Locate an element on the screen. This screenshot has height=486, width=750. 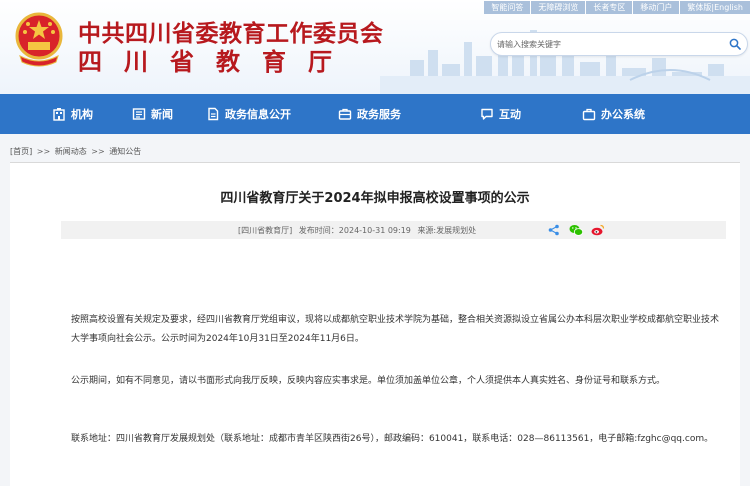
article-meta: [四川省教育厅] 发布时间：2024-10-31 09:19 来源:发展规划处 is located at coordinates (359, 230).